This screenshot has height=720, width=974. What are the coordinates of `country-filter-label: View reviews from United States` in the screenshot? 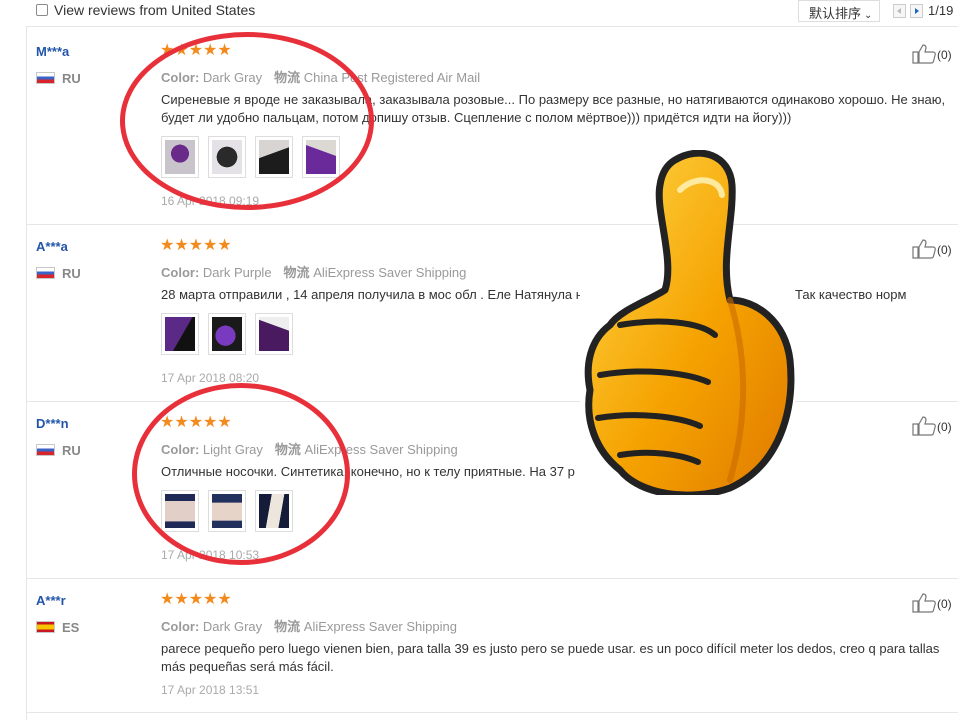 It's located at (154, 10).